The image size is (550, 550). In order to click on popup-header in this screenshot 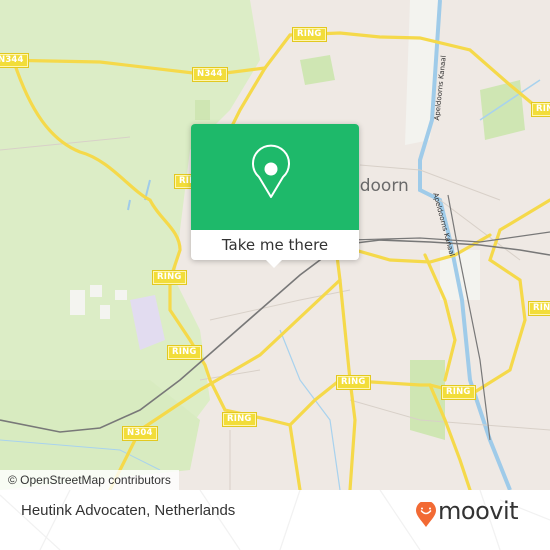, I will do `click(275, 177)`.